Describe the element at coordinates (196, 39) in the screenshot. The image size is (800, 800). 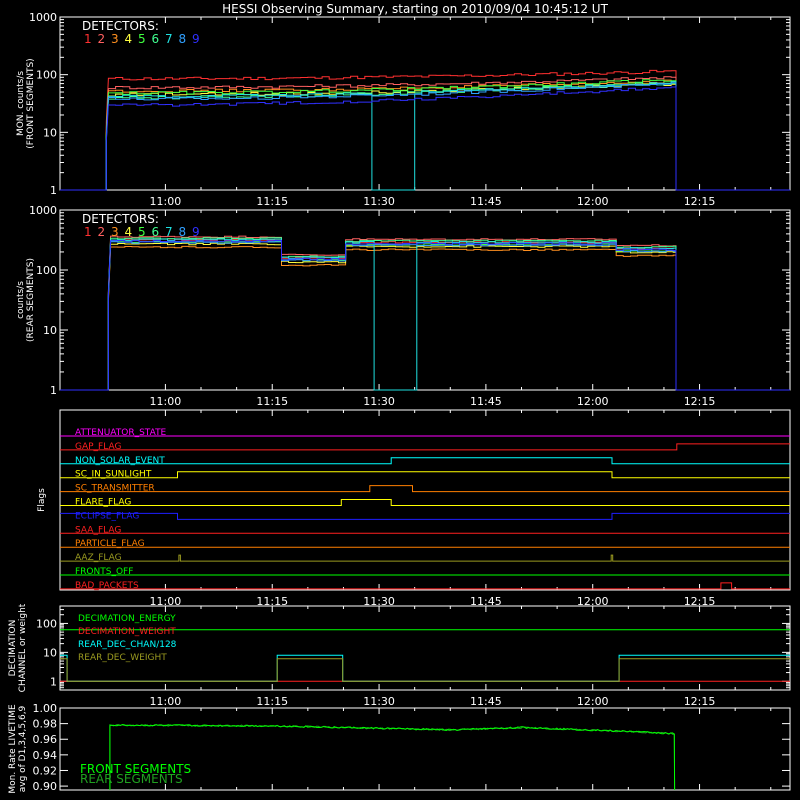
I see `front-panel-detector-number: 9` at that location.